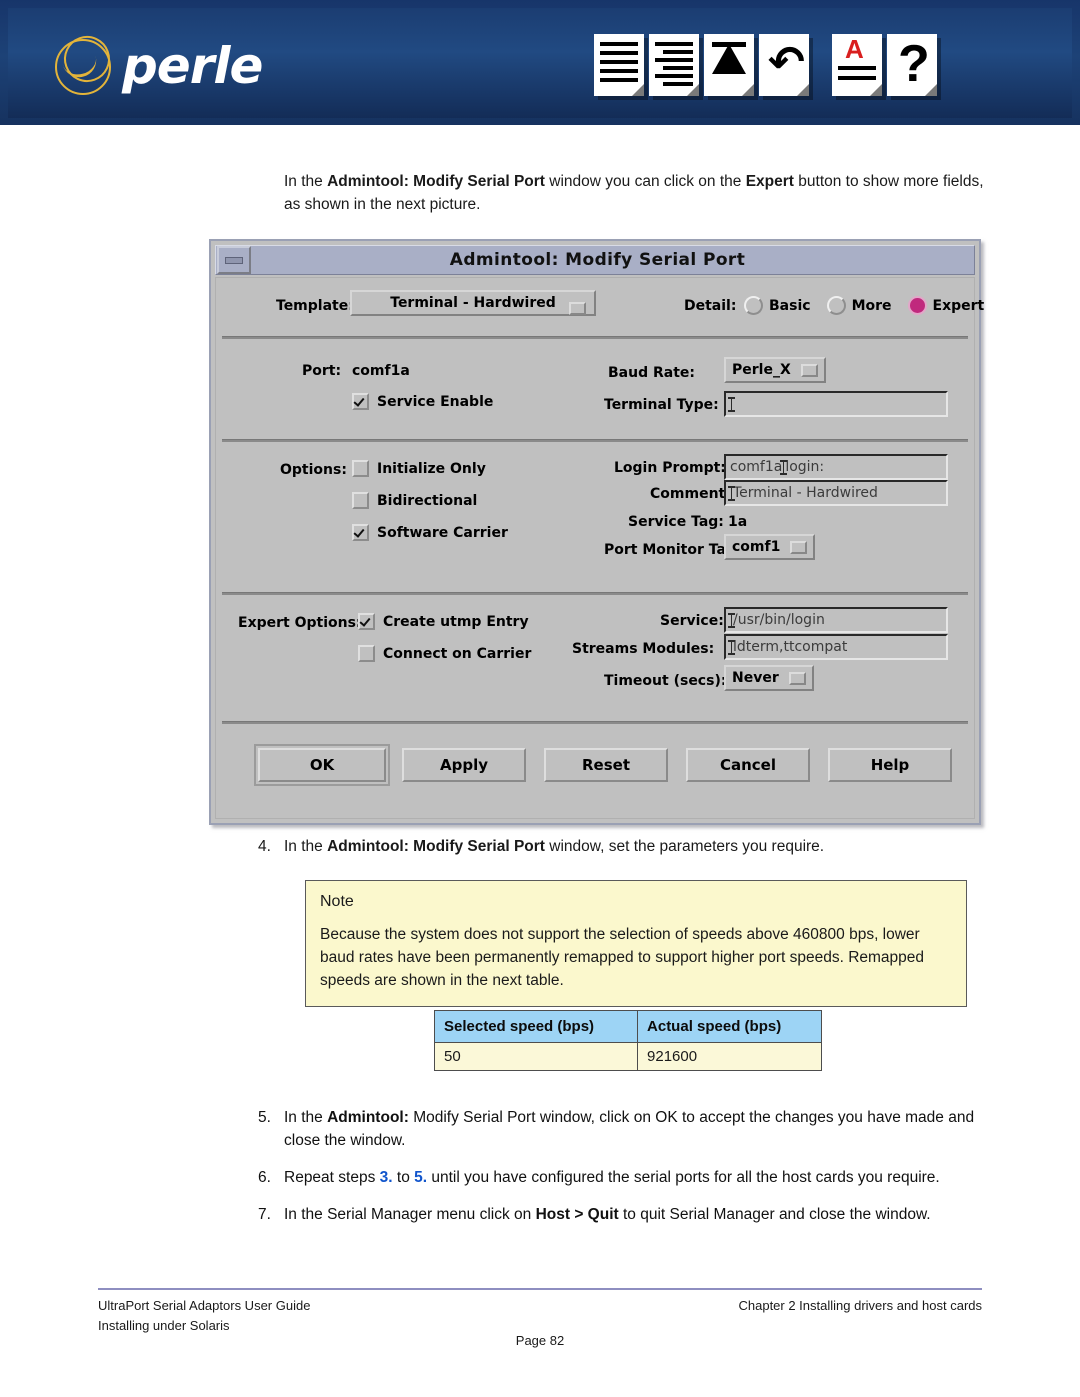 The width and height of the screenshot is (1080, 1397). Describe the element at coordinates (784, 65) in the screenshot. I see `undo-document-icon: ↶` at that location.